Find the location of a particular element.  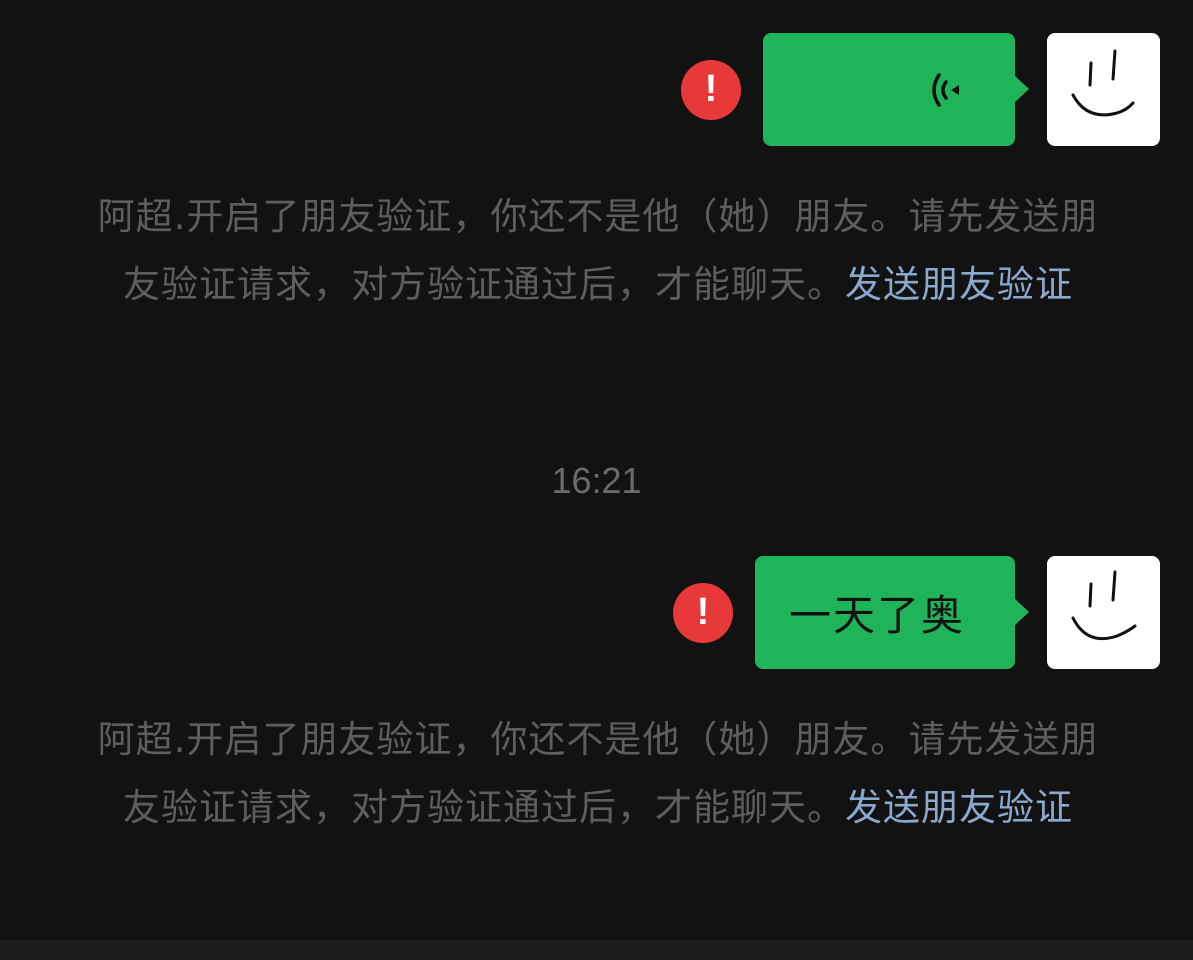

message-row-voice: ! is located at coordinates (920, 89).